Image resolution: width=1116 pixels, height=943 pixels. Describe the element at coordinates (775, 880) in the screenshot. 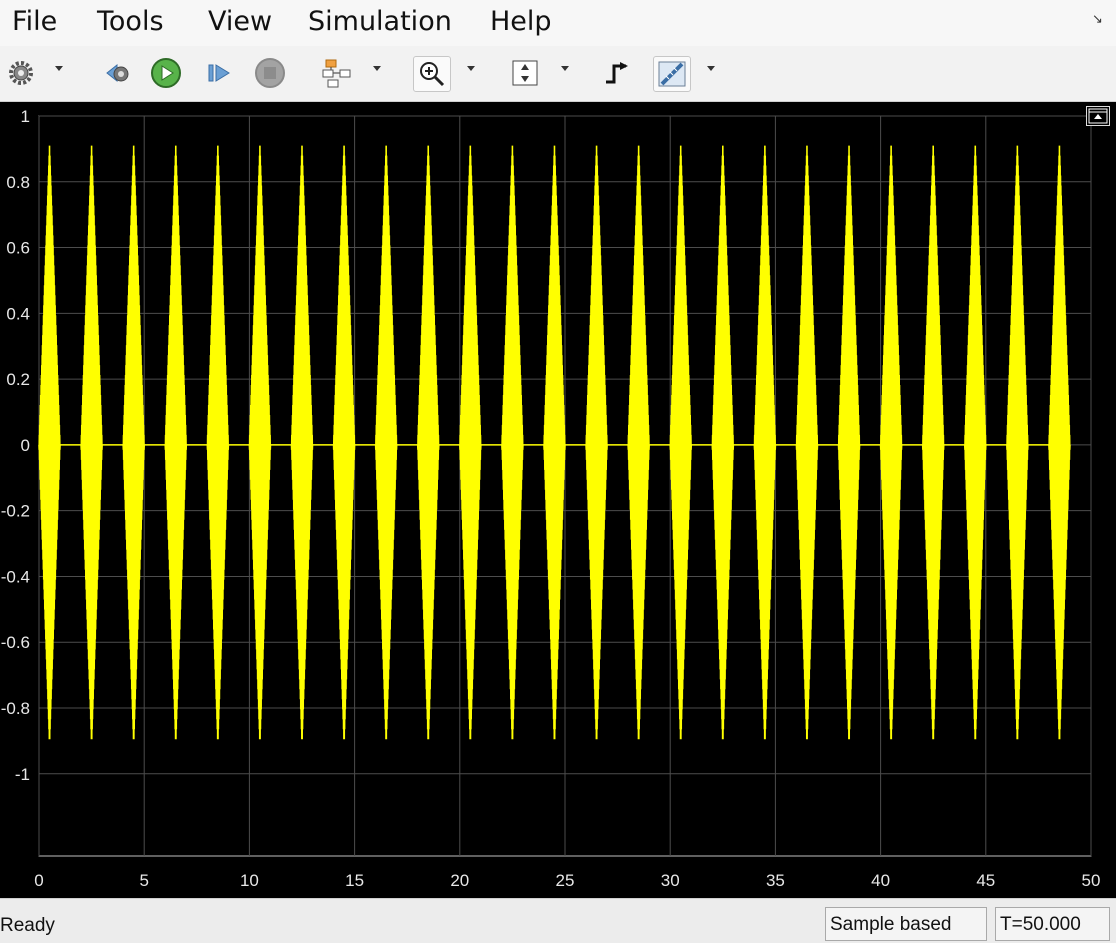

I see `x-tick-label: 35` at that location.